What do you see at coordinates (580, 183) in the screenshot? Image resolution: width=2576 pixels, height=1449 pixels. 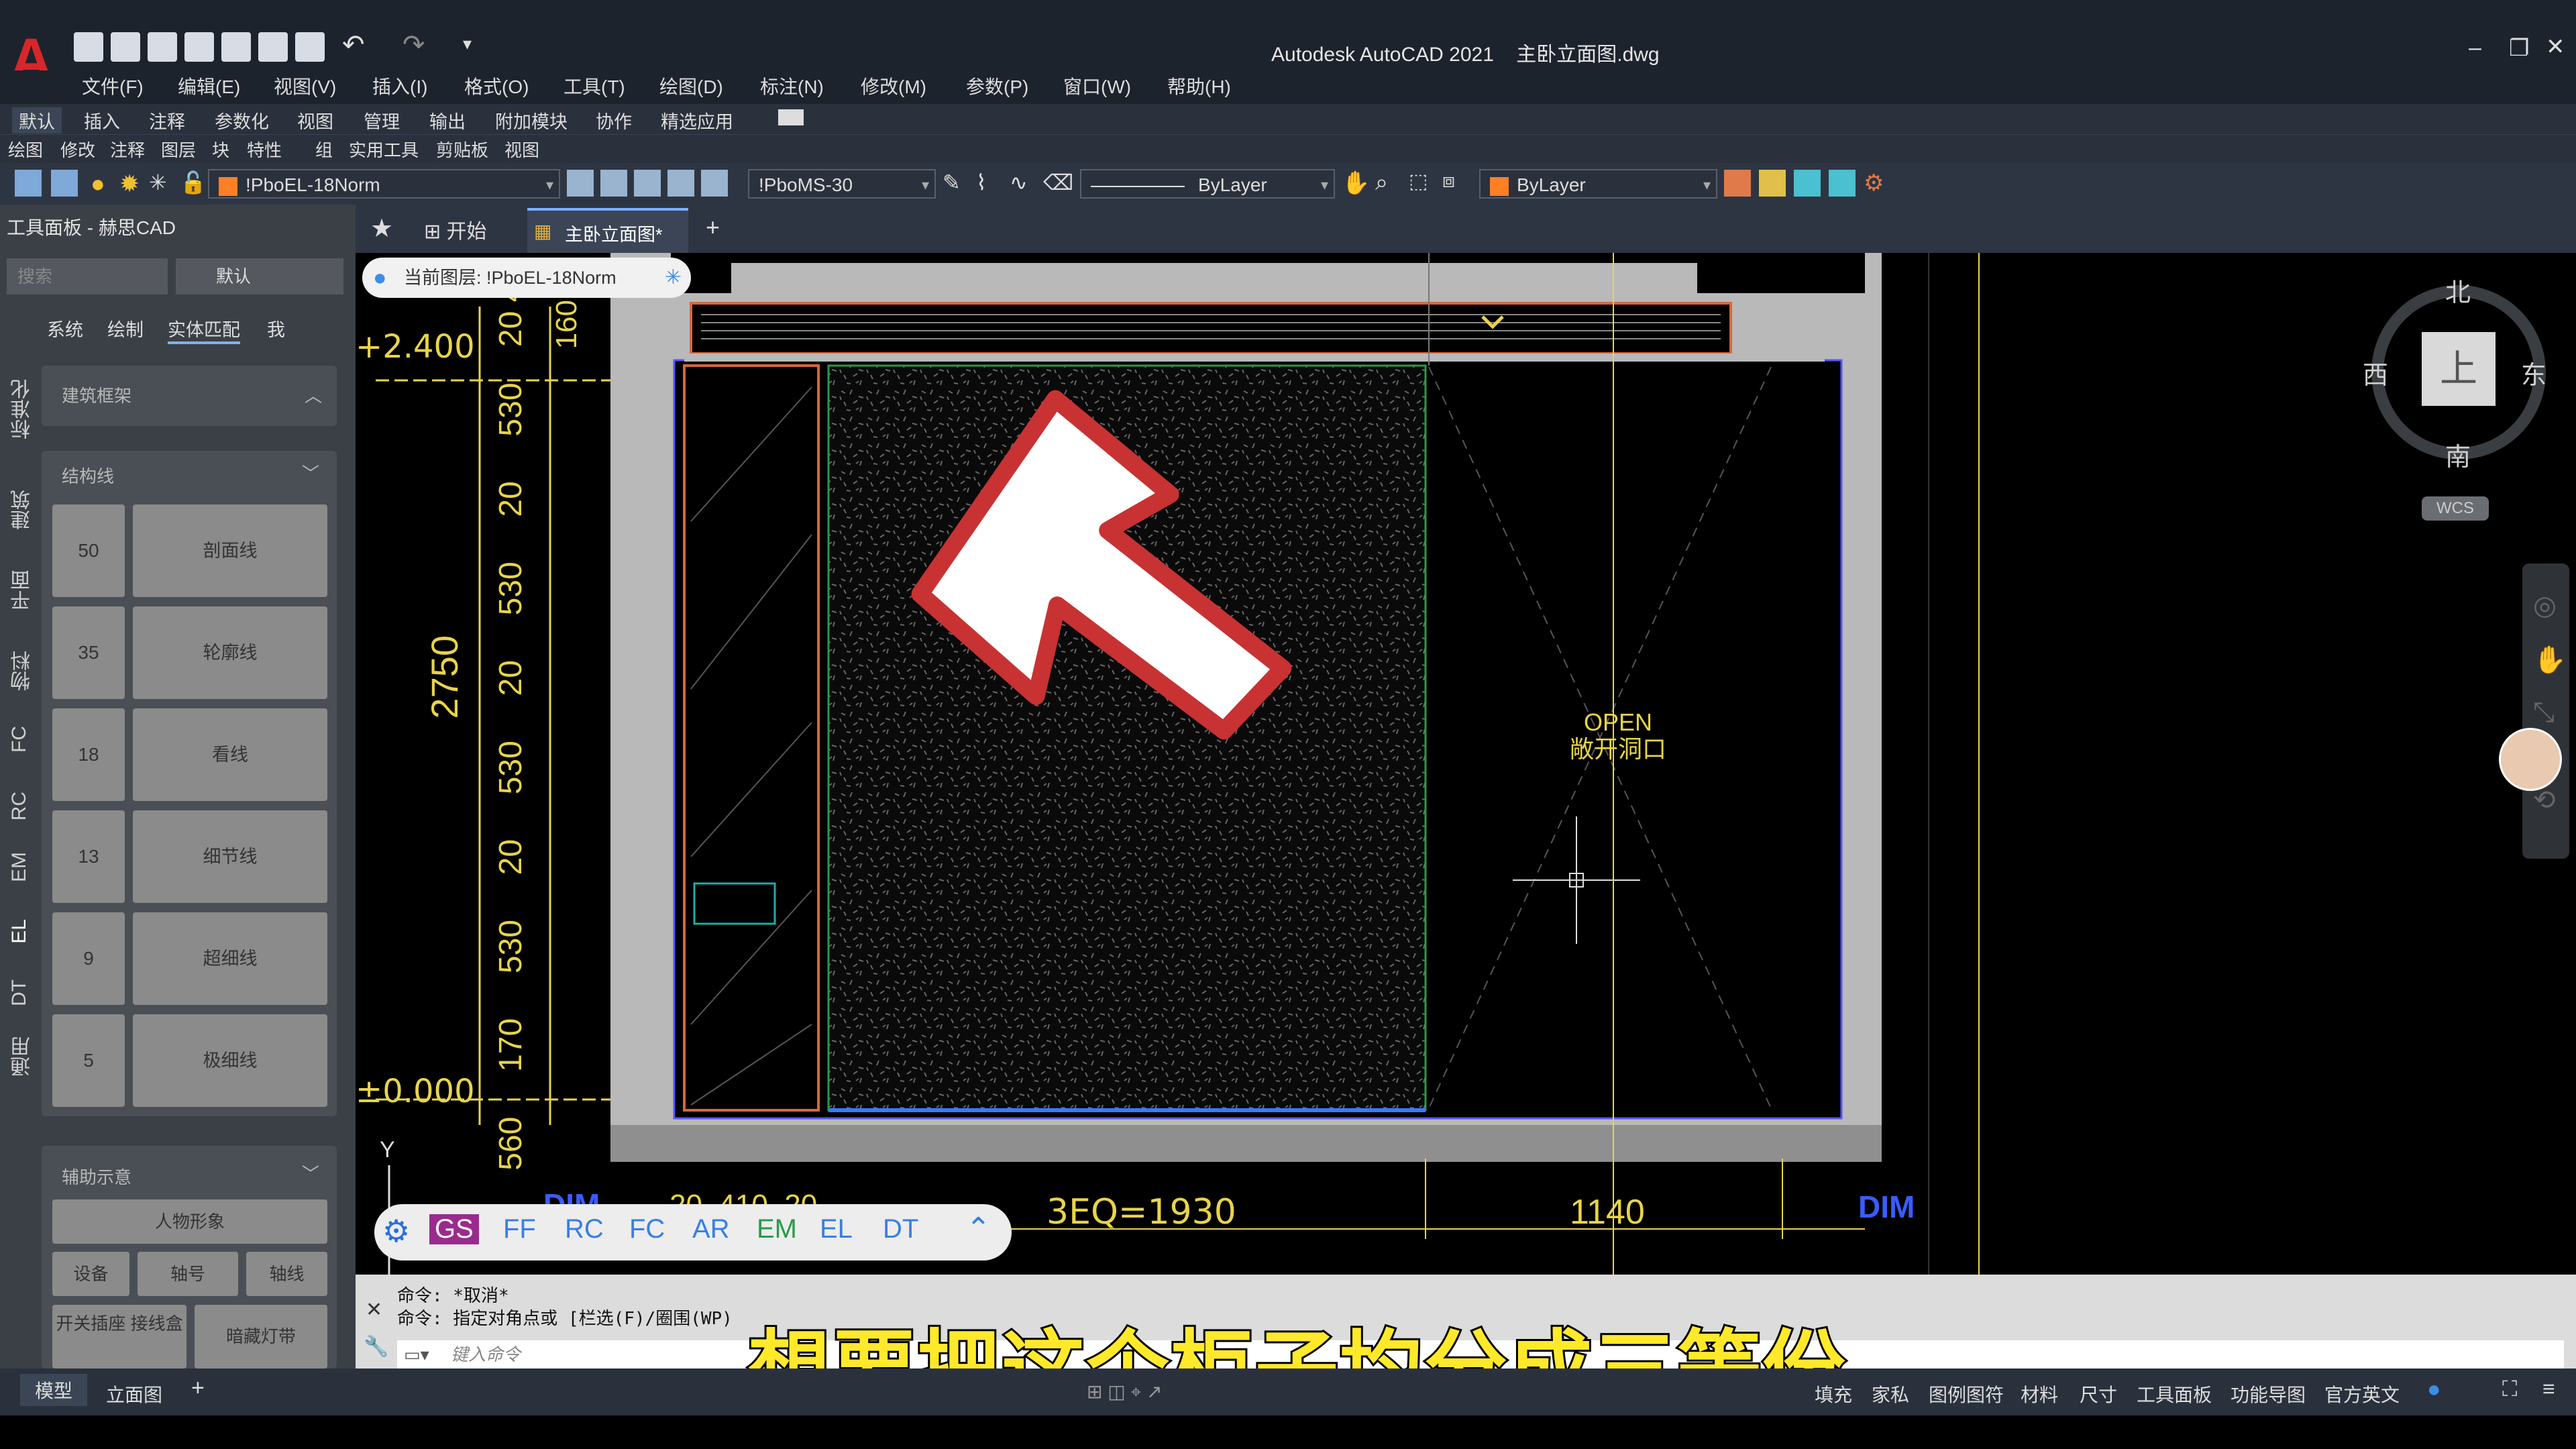 I see `match-layer-icon` at bounding box center [580, 183].